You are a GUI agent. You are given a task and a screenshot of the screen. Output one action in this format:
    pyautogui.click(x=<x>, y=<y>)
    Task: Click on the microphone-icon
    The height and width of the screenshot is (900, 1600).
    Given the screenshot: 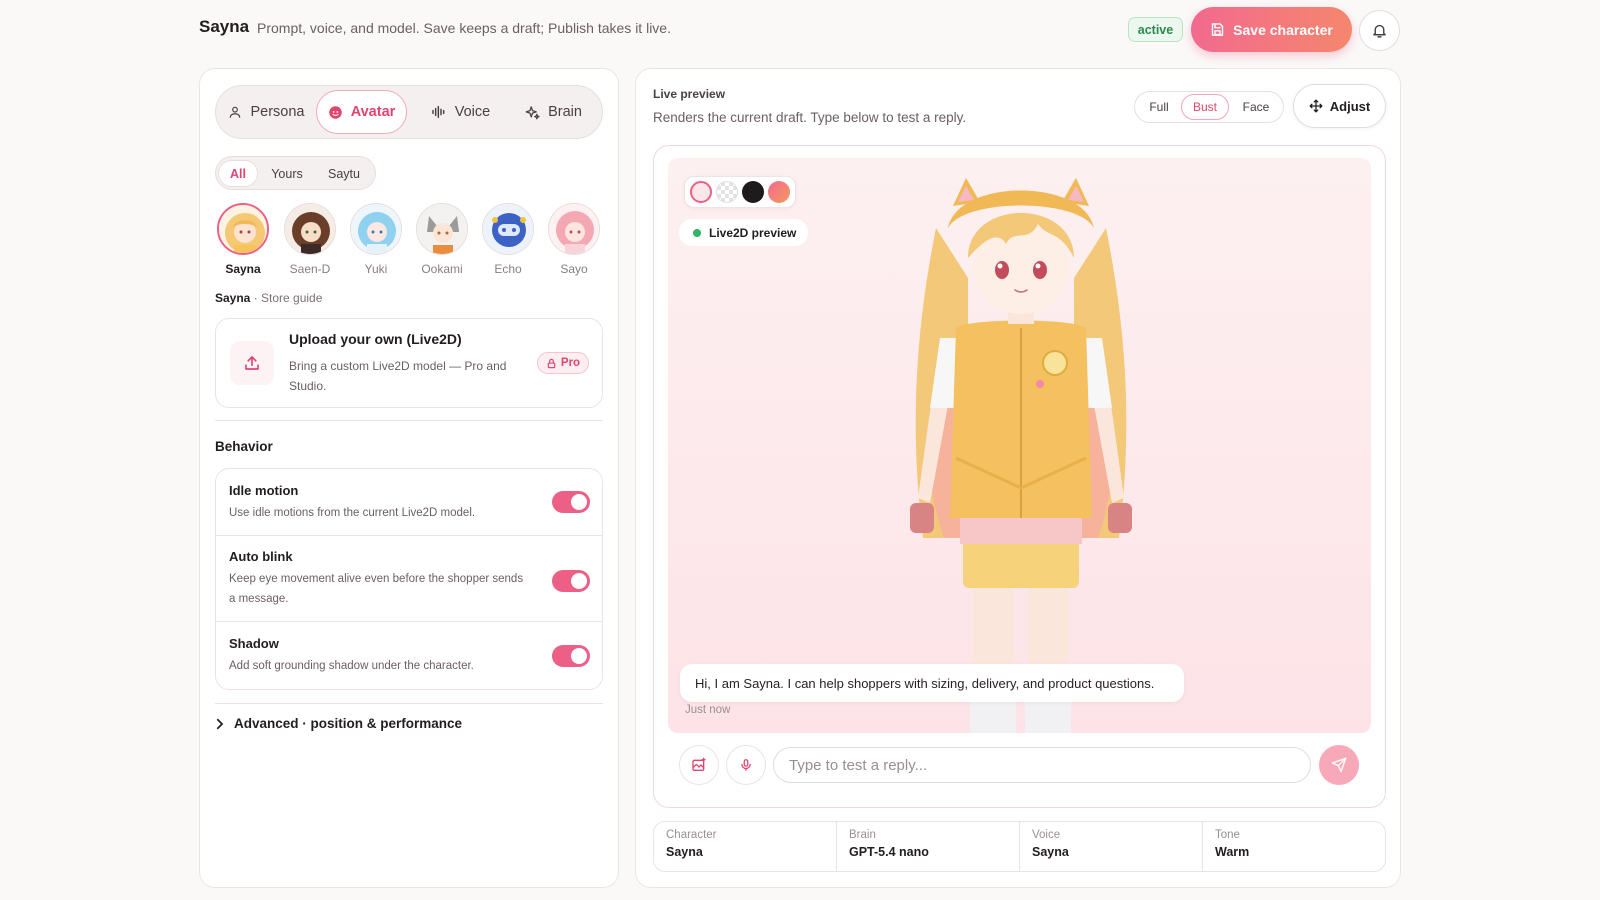 What is the action you would take?
    pyautogui.click(x=746, y=765)
    